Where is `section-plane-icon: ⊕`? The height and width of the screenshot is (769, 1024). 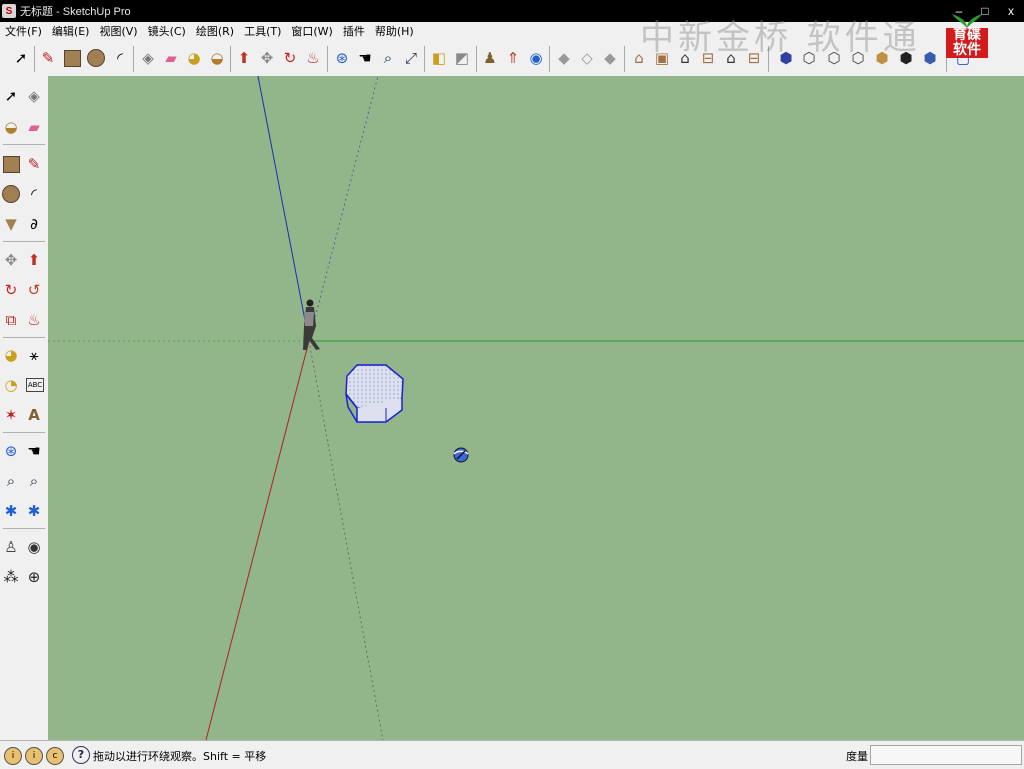
section-plane-icon: ⊕ is located at coordinates (34, 577).